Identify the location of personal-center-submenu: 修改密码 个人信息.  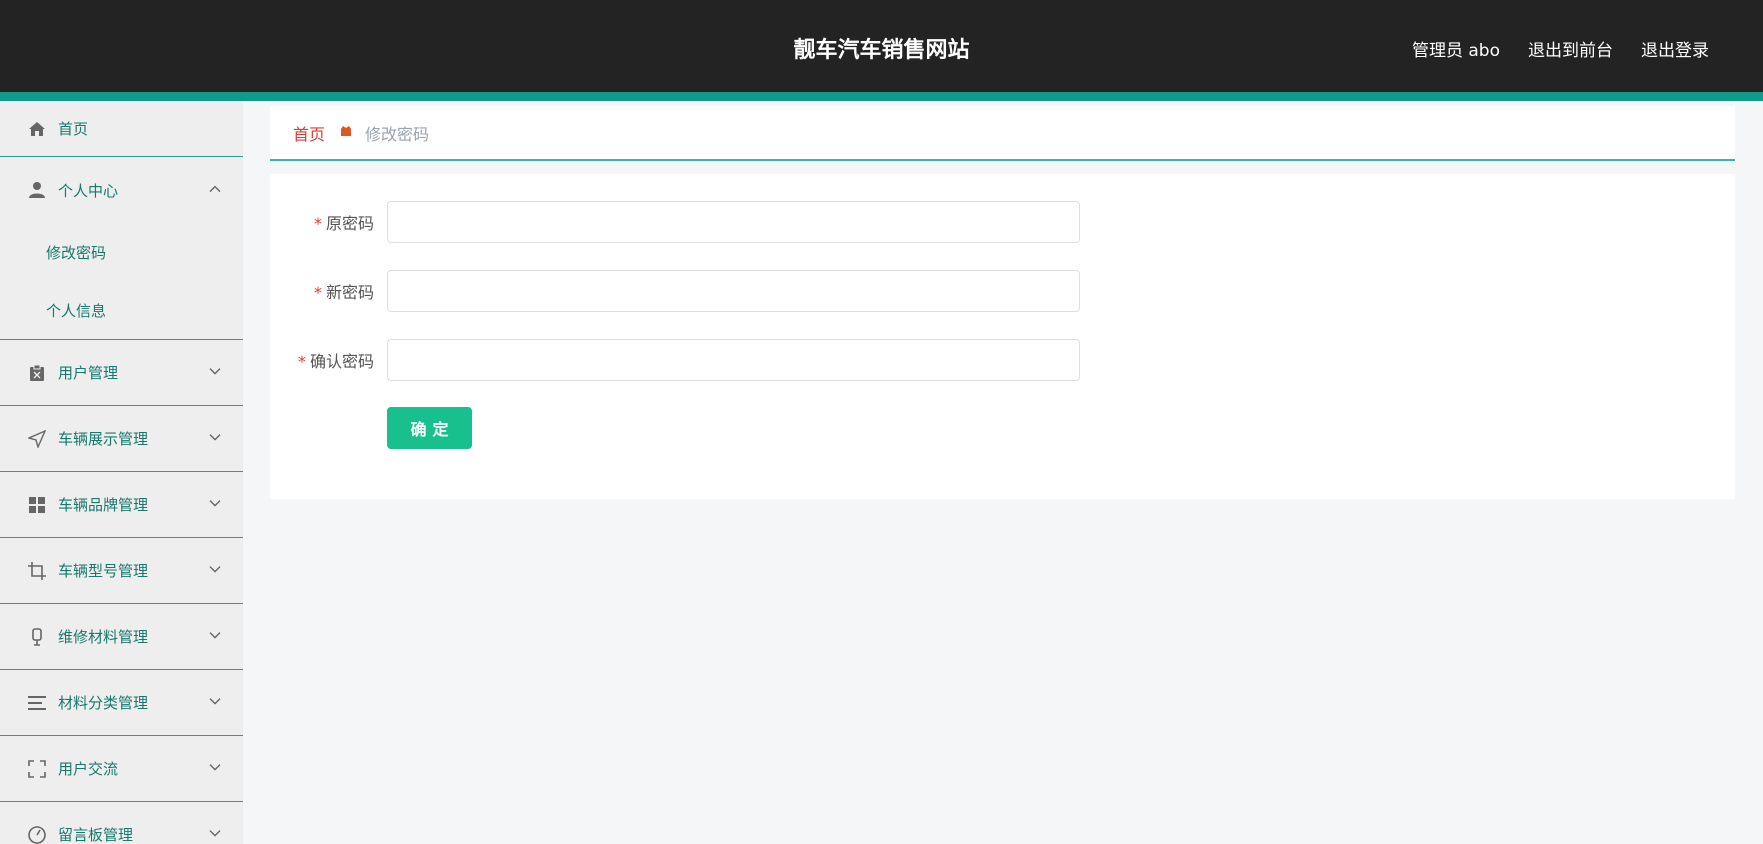
(121, 281).